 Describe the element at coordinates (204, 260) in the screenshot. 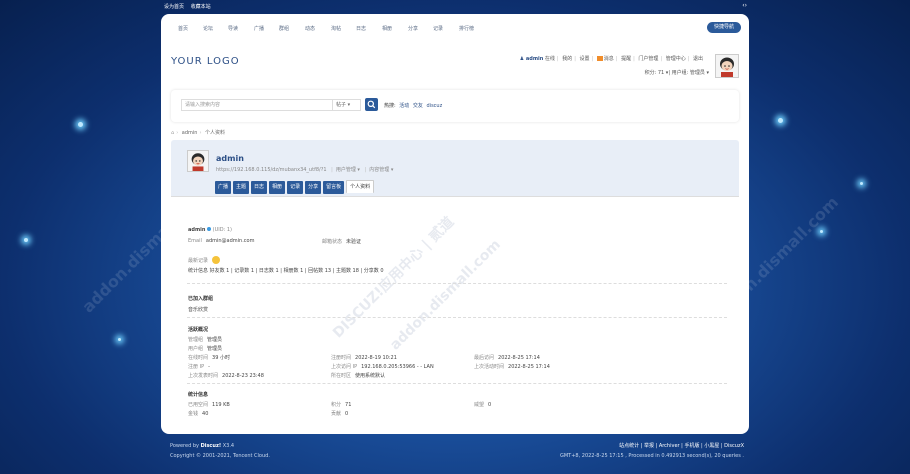

I see `recent-record-row: 最新记录` at that location.